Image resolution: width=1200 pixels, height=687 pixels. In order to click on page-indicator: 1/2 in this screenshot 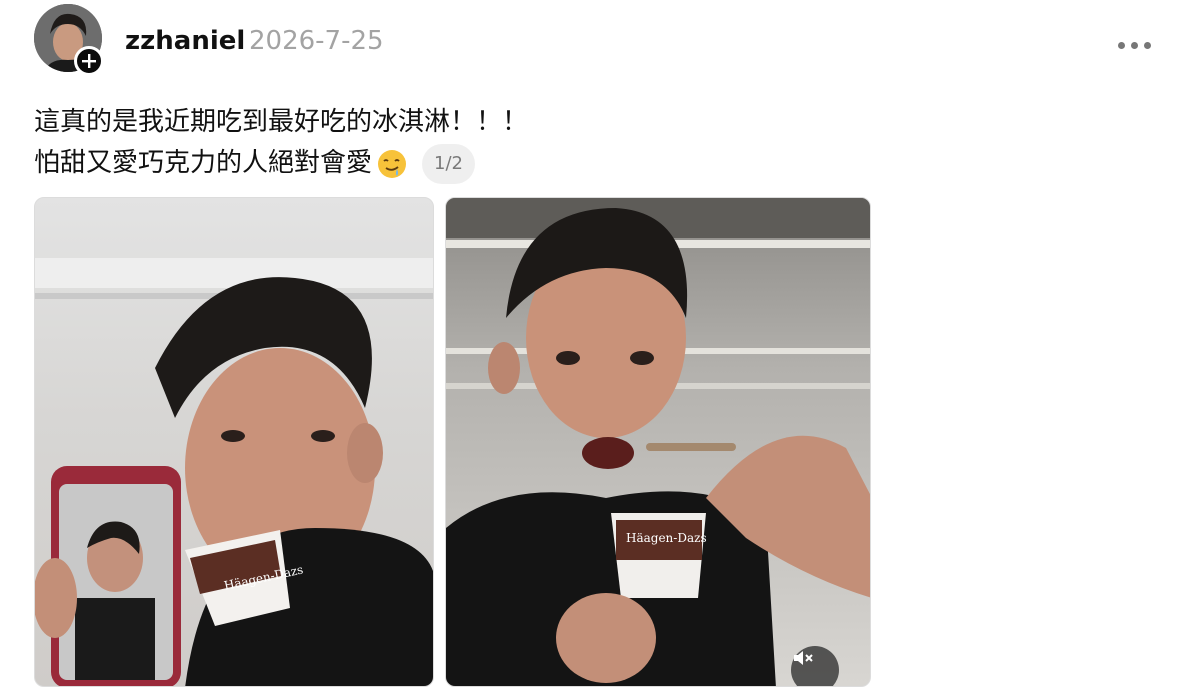, I will do `click(448, 163)`.